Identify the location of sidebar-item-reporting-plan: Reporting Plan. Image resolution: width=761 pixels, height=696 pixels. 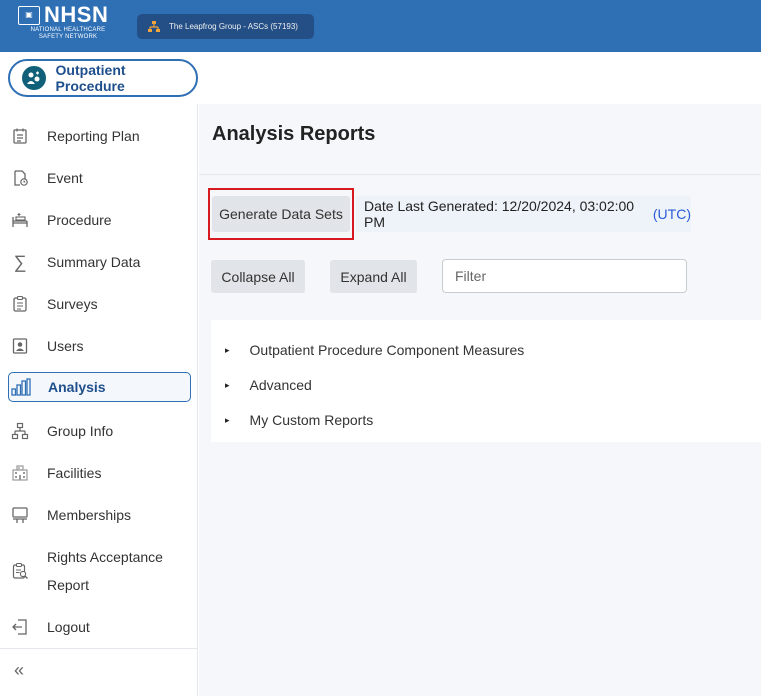
(99, 136).